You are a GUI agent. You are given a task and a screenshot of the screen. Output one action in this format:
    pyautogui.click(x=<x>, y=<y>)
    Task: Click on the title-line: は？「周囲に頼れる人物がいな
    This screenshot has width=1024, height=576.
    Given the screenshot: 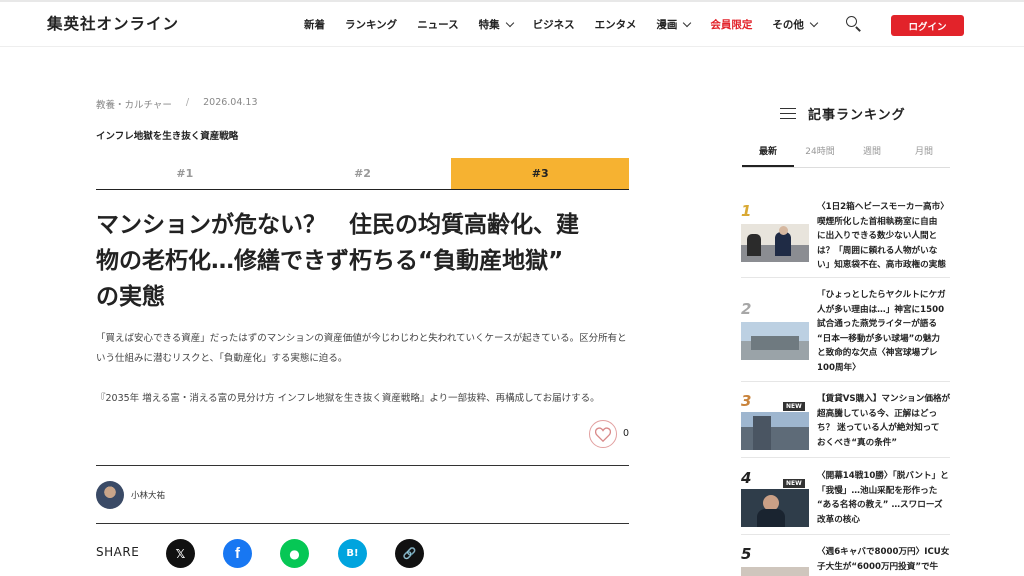 What is the action you would take?
    pyautogui.click(x=877, y=250)
    